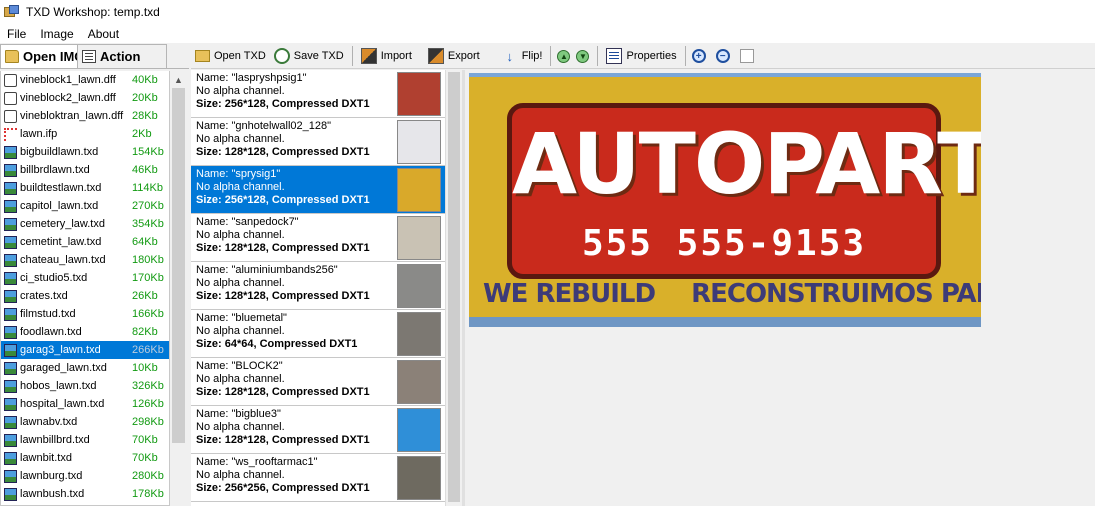 The image size is (1095, 506). What do you see at coordinates (68, 80) in the screenshot?
I see `file-name: vineblock1_lawn.dff` at bounding box center [68, 80].